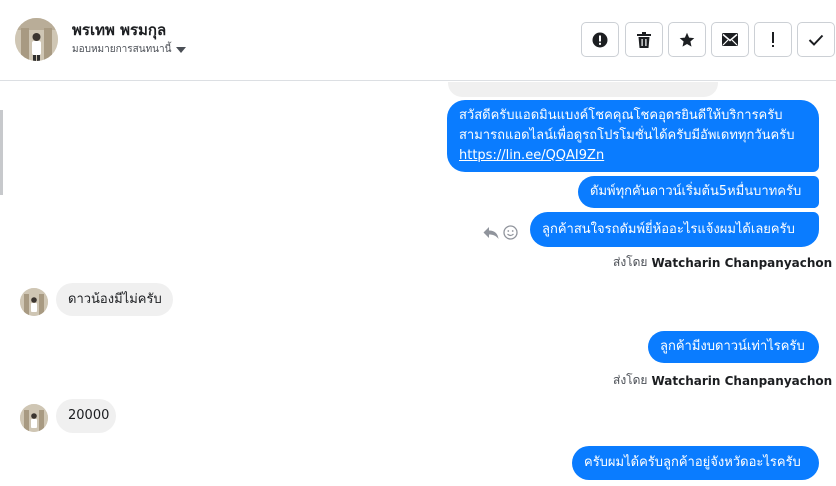 Image resolution: width=836 pixels, height=486 pixels. I want to click on envelope-icon, so click(730, 39).